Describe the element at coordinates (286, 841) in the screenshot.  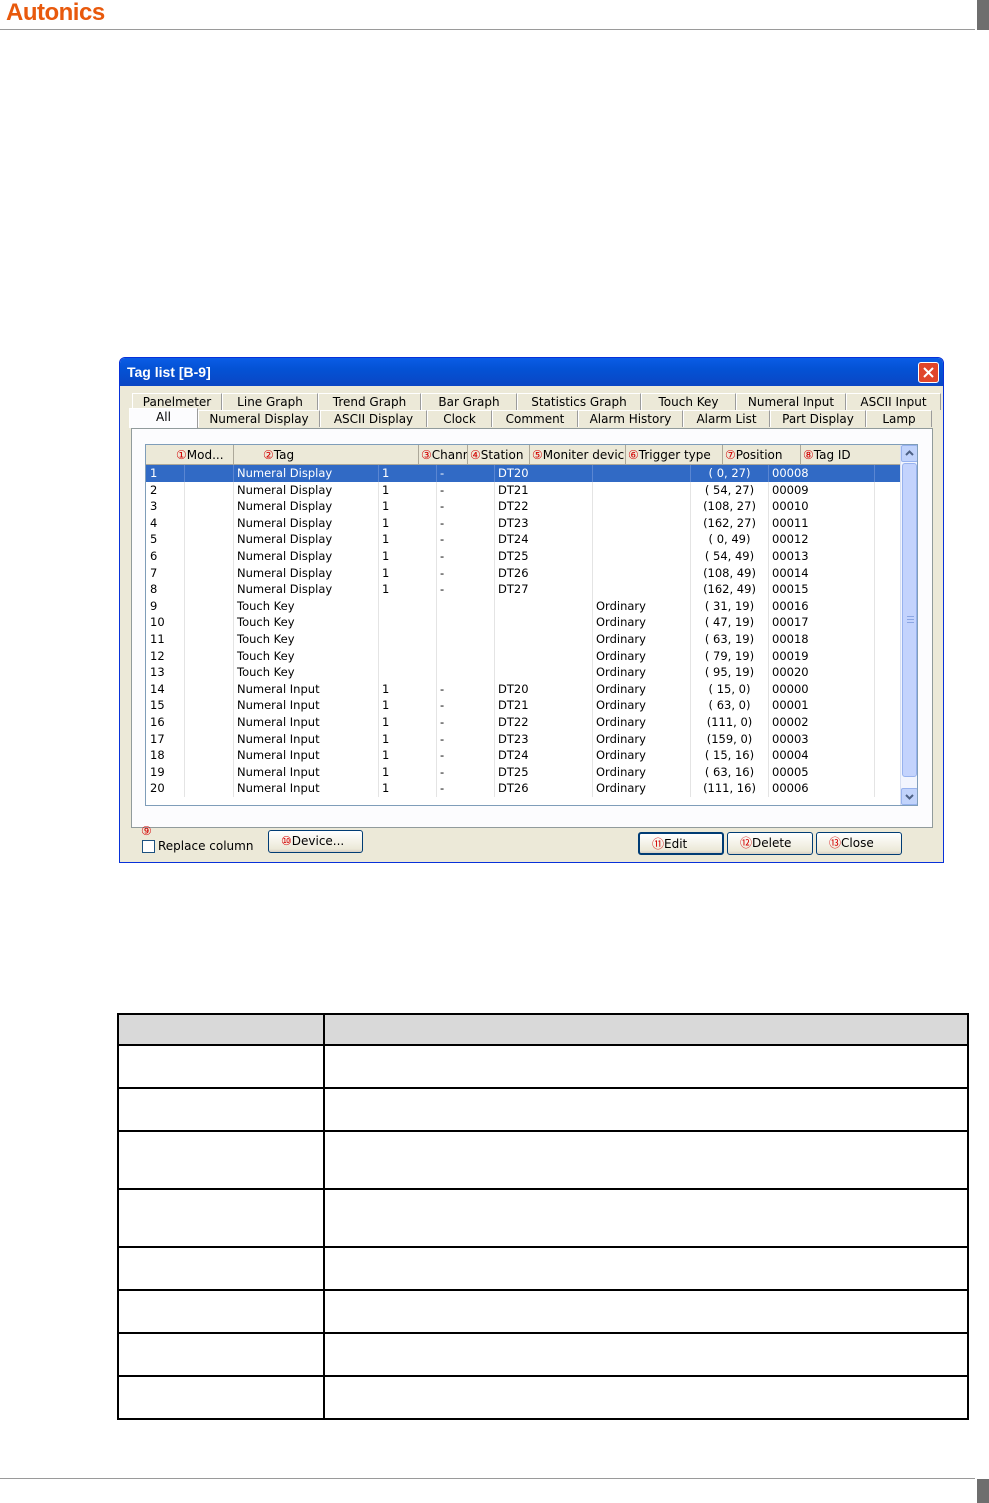
I see `device-button-marker: ⑩` at that location.